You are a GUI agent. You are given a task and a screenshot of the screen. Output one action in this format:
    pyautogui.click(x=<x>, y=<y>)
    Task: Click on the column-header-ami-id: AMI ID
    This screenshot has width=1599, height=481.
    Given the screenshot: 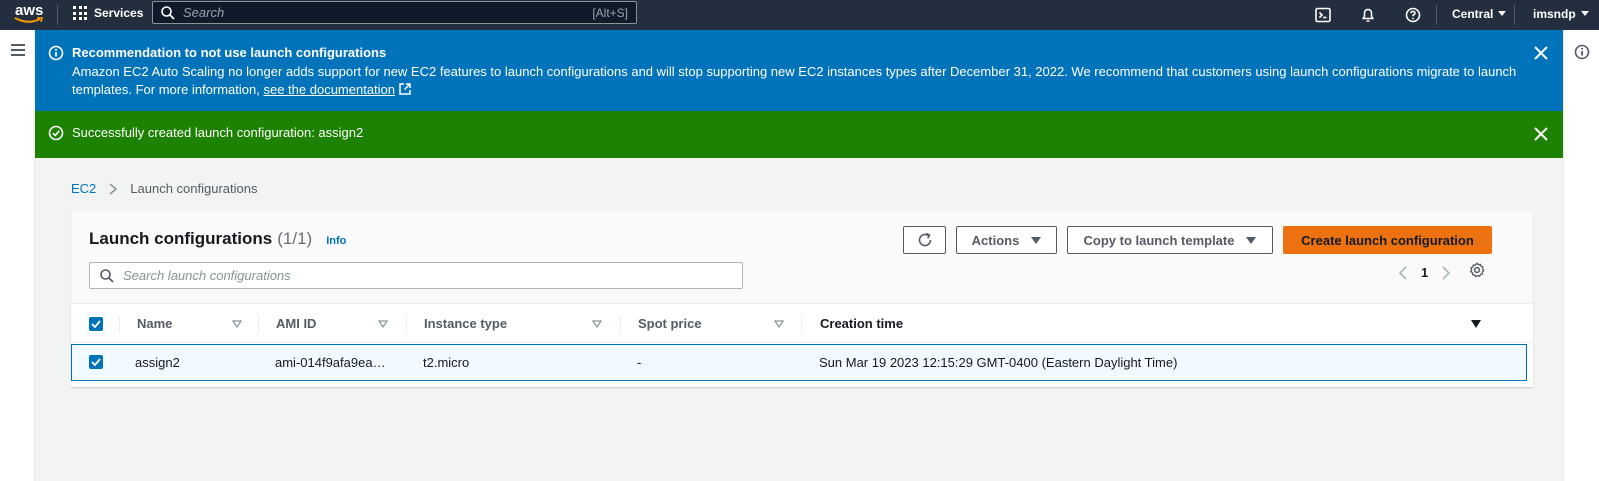 What is the action you would take?
    pyautogui.click(x=296, y=323)
    